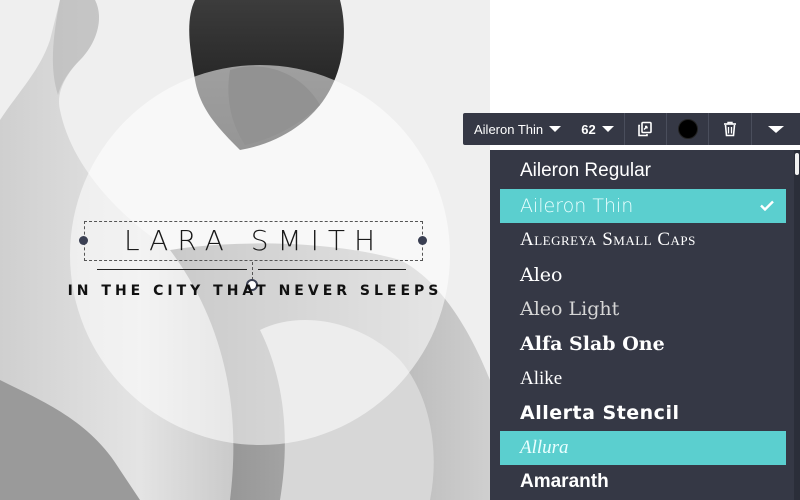 This screenshot has width=800, height=500. Describe the element at coordinates (600, 413) in the screenshot. I see `font-option-label: Allerta Stencil` at that location.